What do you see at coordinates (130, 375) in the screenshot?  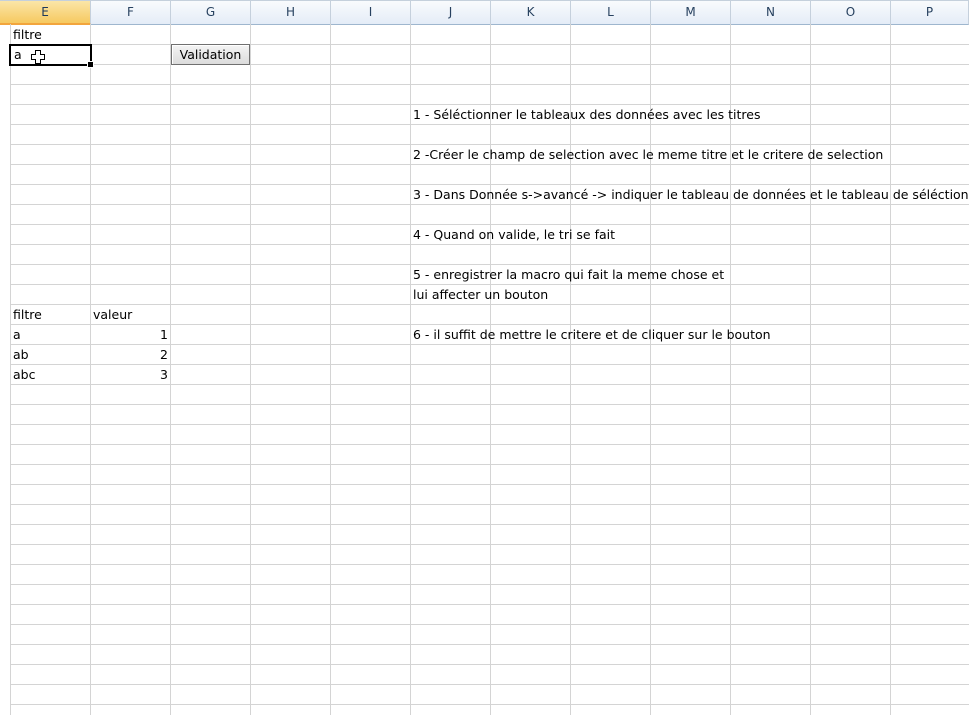 I see `table-cell-valeur: 3` at bounding box center [130, 375].